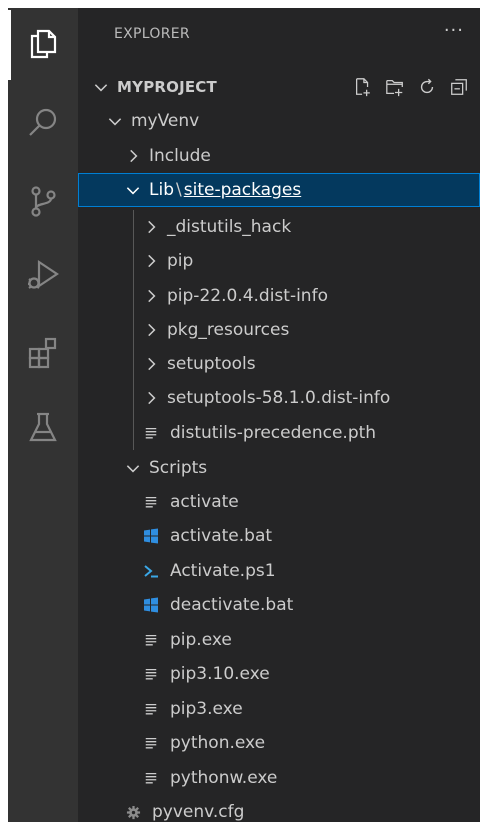  Describe the element at coordinates (161, 190) in the screenshot. I see `tree-item-label-lib: Lib` at that location.